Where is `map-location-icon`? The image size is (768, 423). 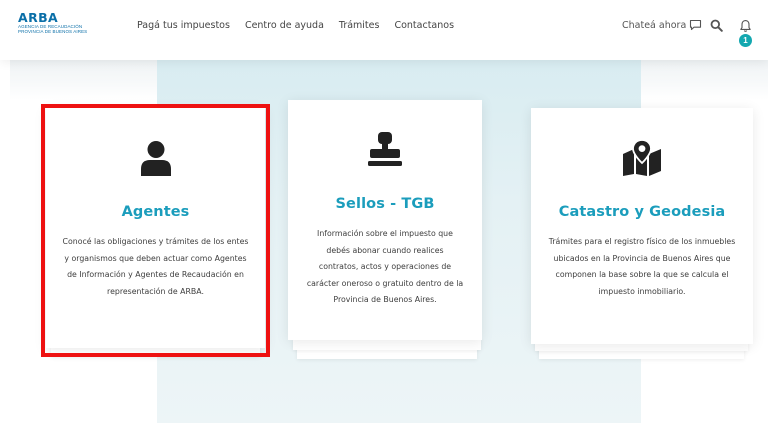
map-location-icon is located at coordinates (642, 158).